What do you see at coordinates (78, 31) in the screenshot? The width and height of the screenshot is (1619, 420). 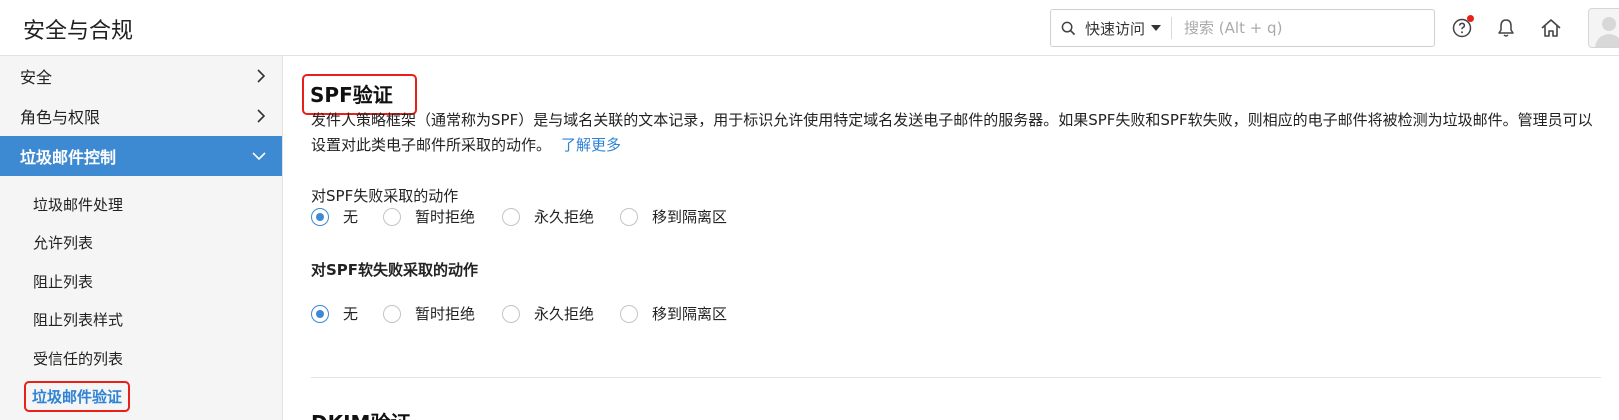 I see `app-title: 安全与合规` at bounding box center [78, 31].